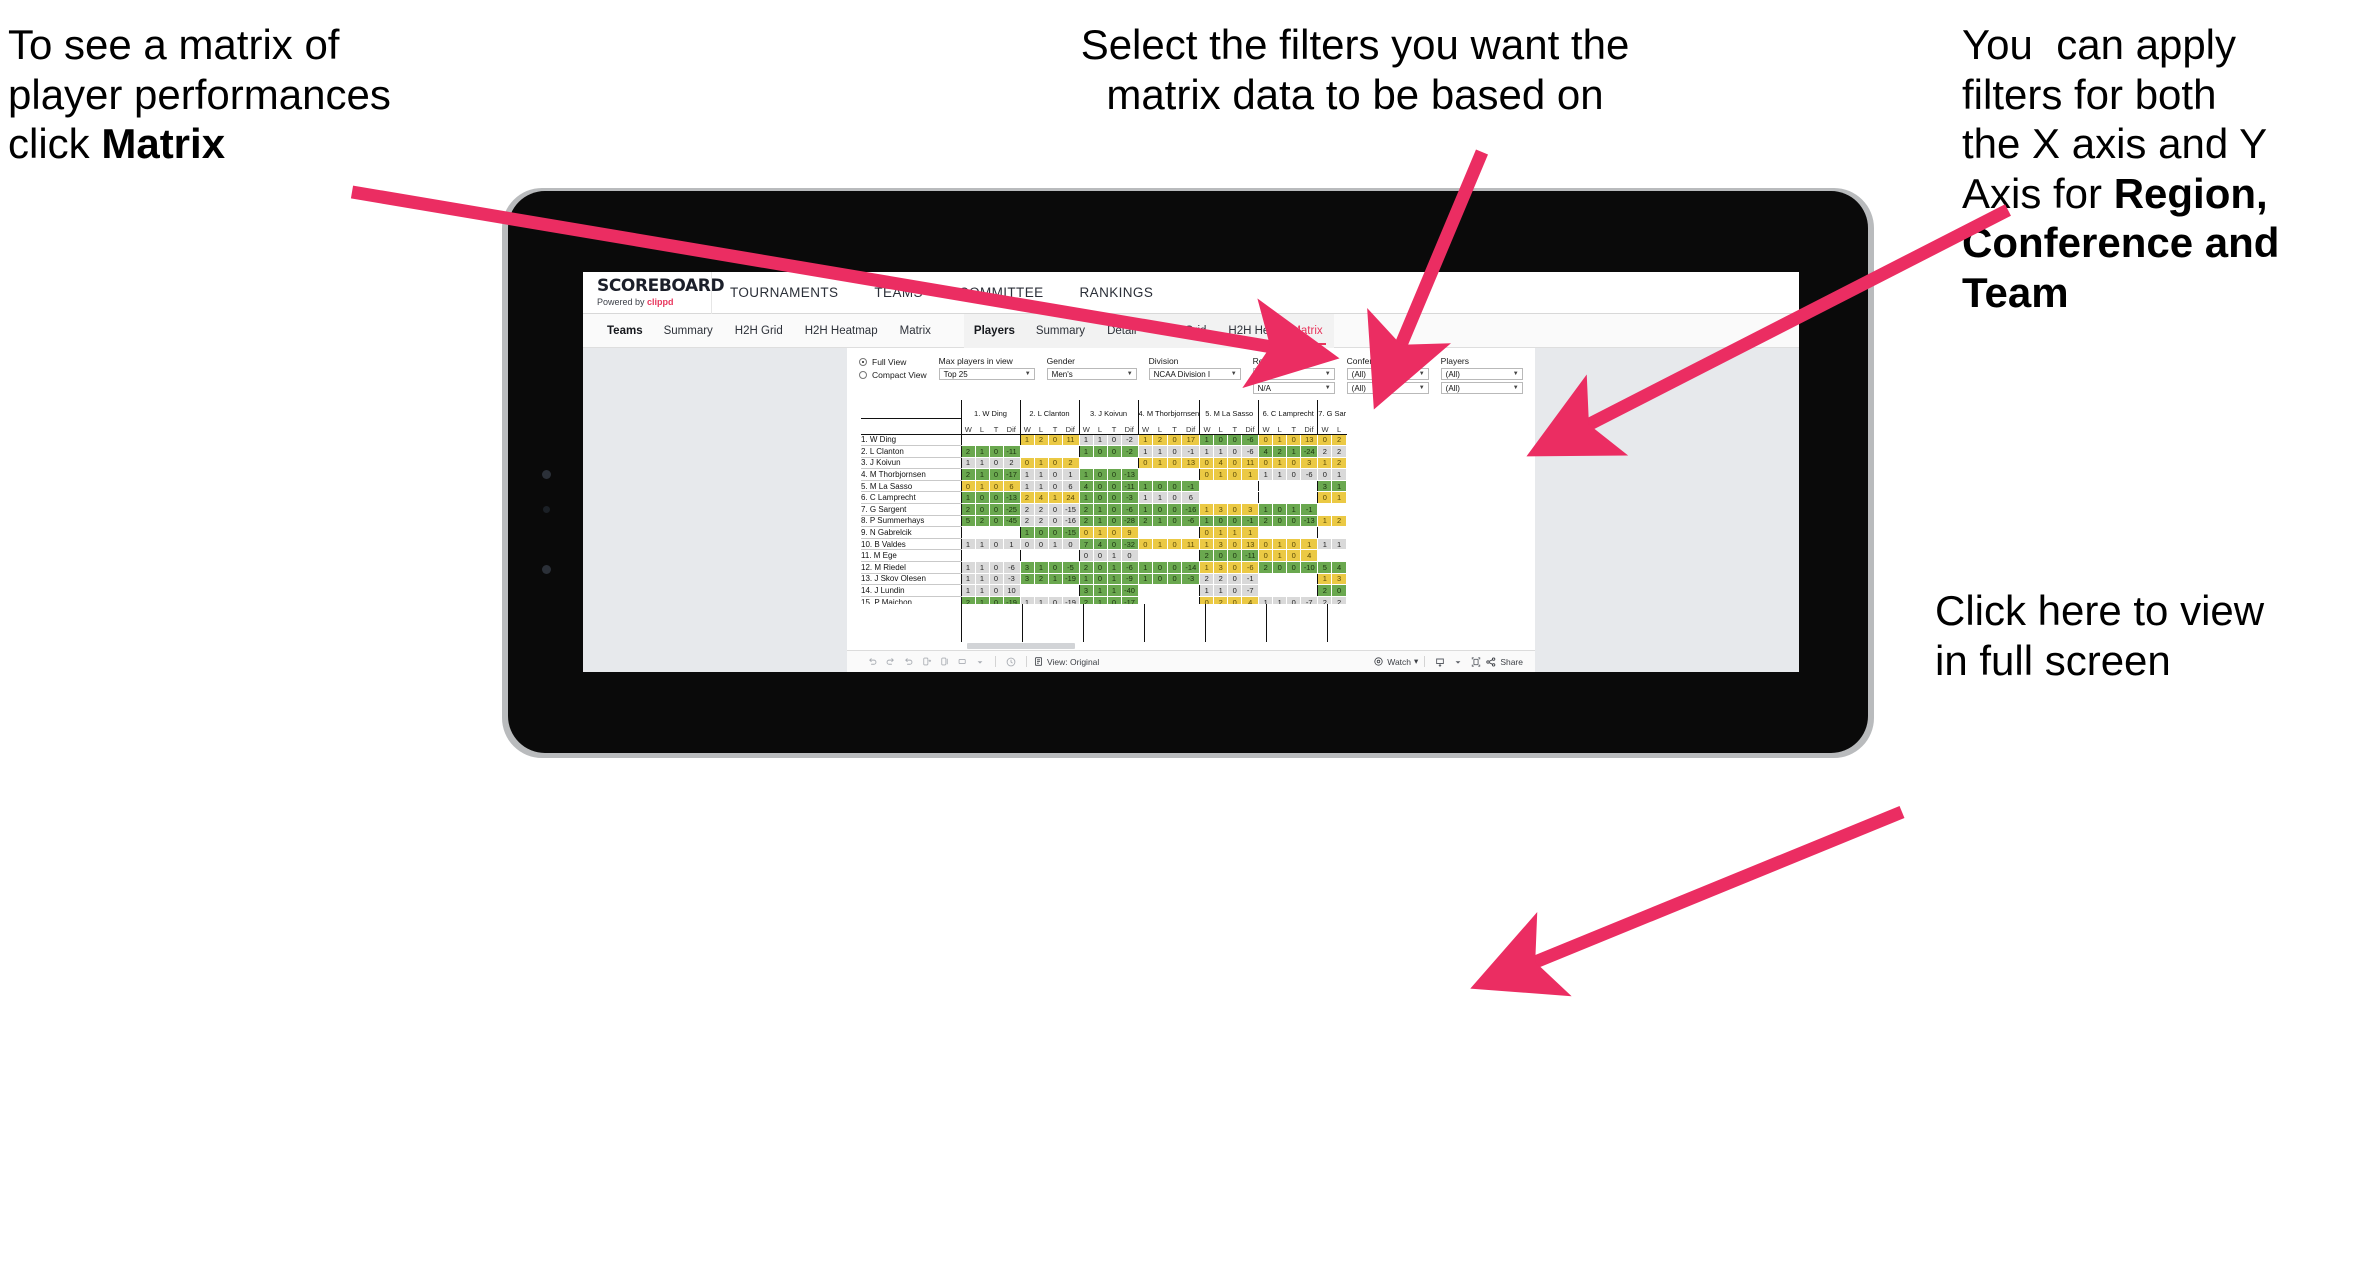  Describe the element at coordinates (944, 661) in the screenshot. I see `pause-data-icon` at that location.